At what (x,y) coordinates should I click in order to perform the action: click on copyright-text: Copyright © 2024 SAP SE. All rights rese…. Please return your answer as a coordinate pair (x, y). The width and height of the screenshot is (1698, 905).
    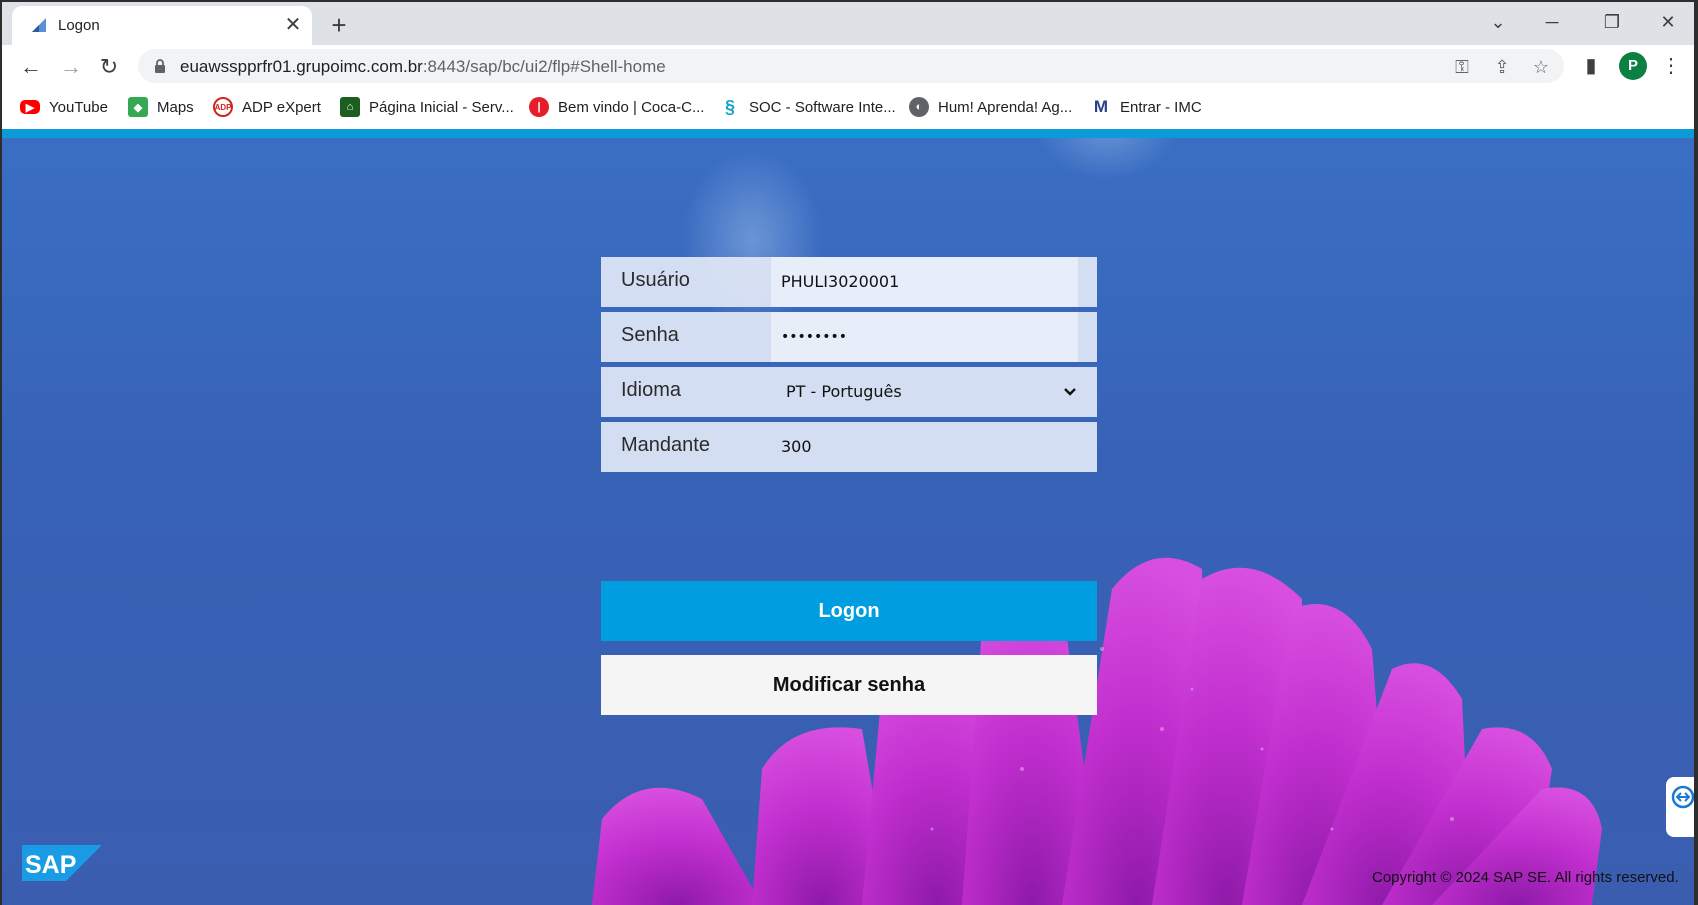
    Looking at the image, I should click on (1525, 877).